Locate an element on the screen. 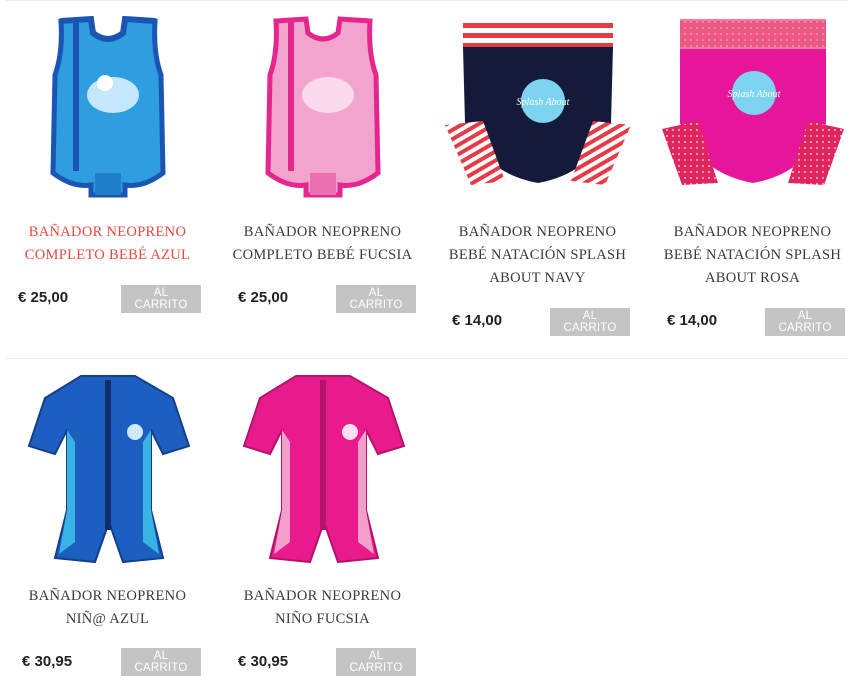 The height and width of the screenshot is (693, 854). product-title: BAÑADOR NEOPRENO NIÑO FUCSIA is located at coordinates (322, 608).